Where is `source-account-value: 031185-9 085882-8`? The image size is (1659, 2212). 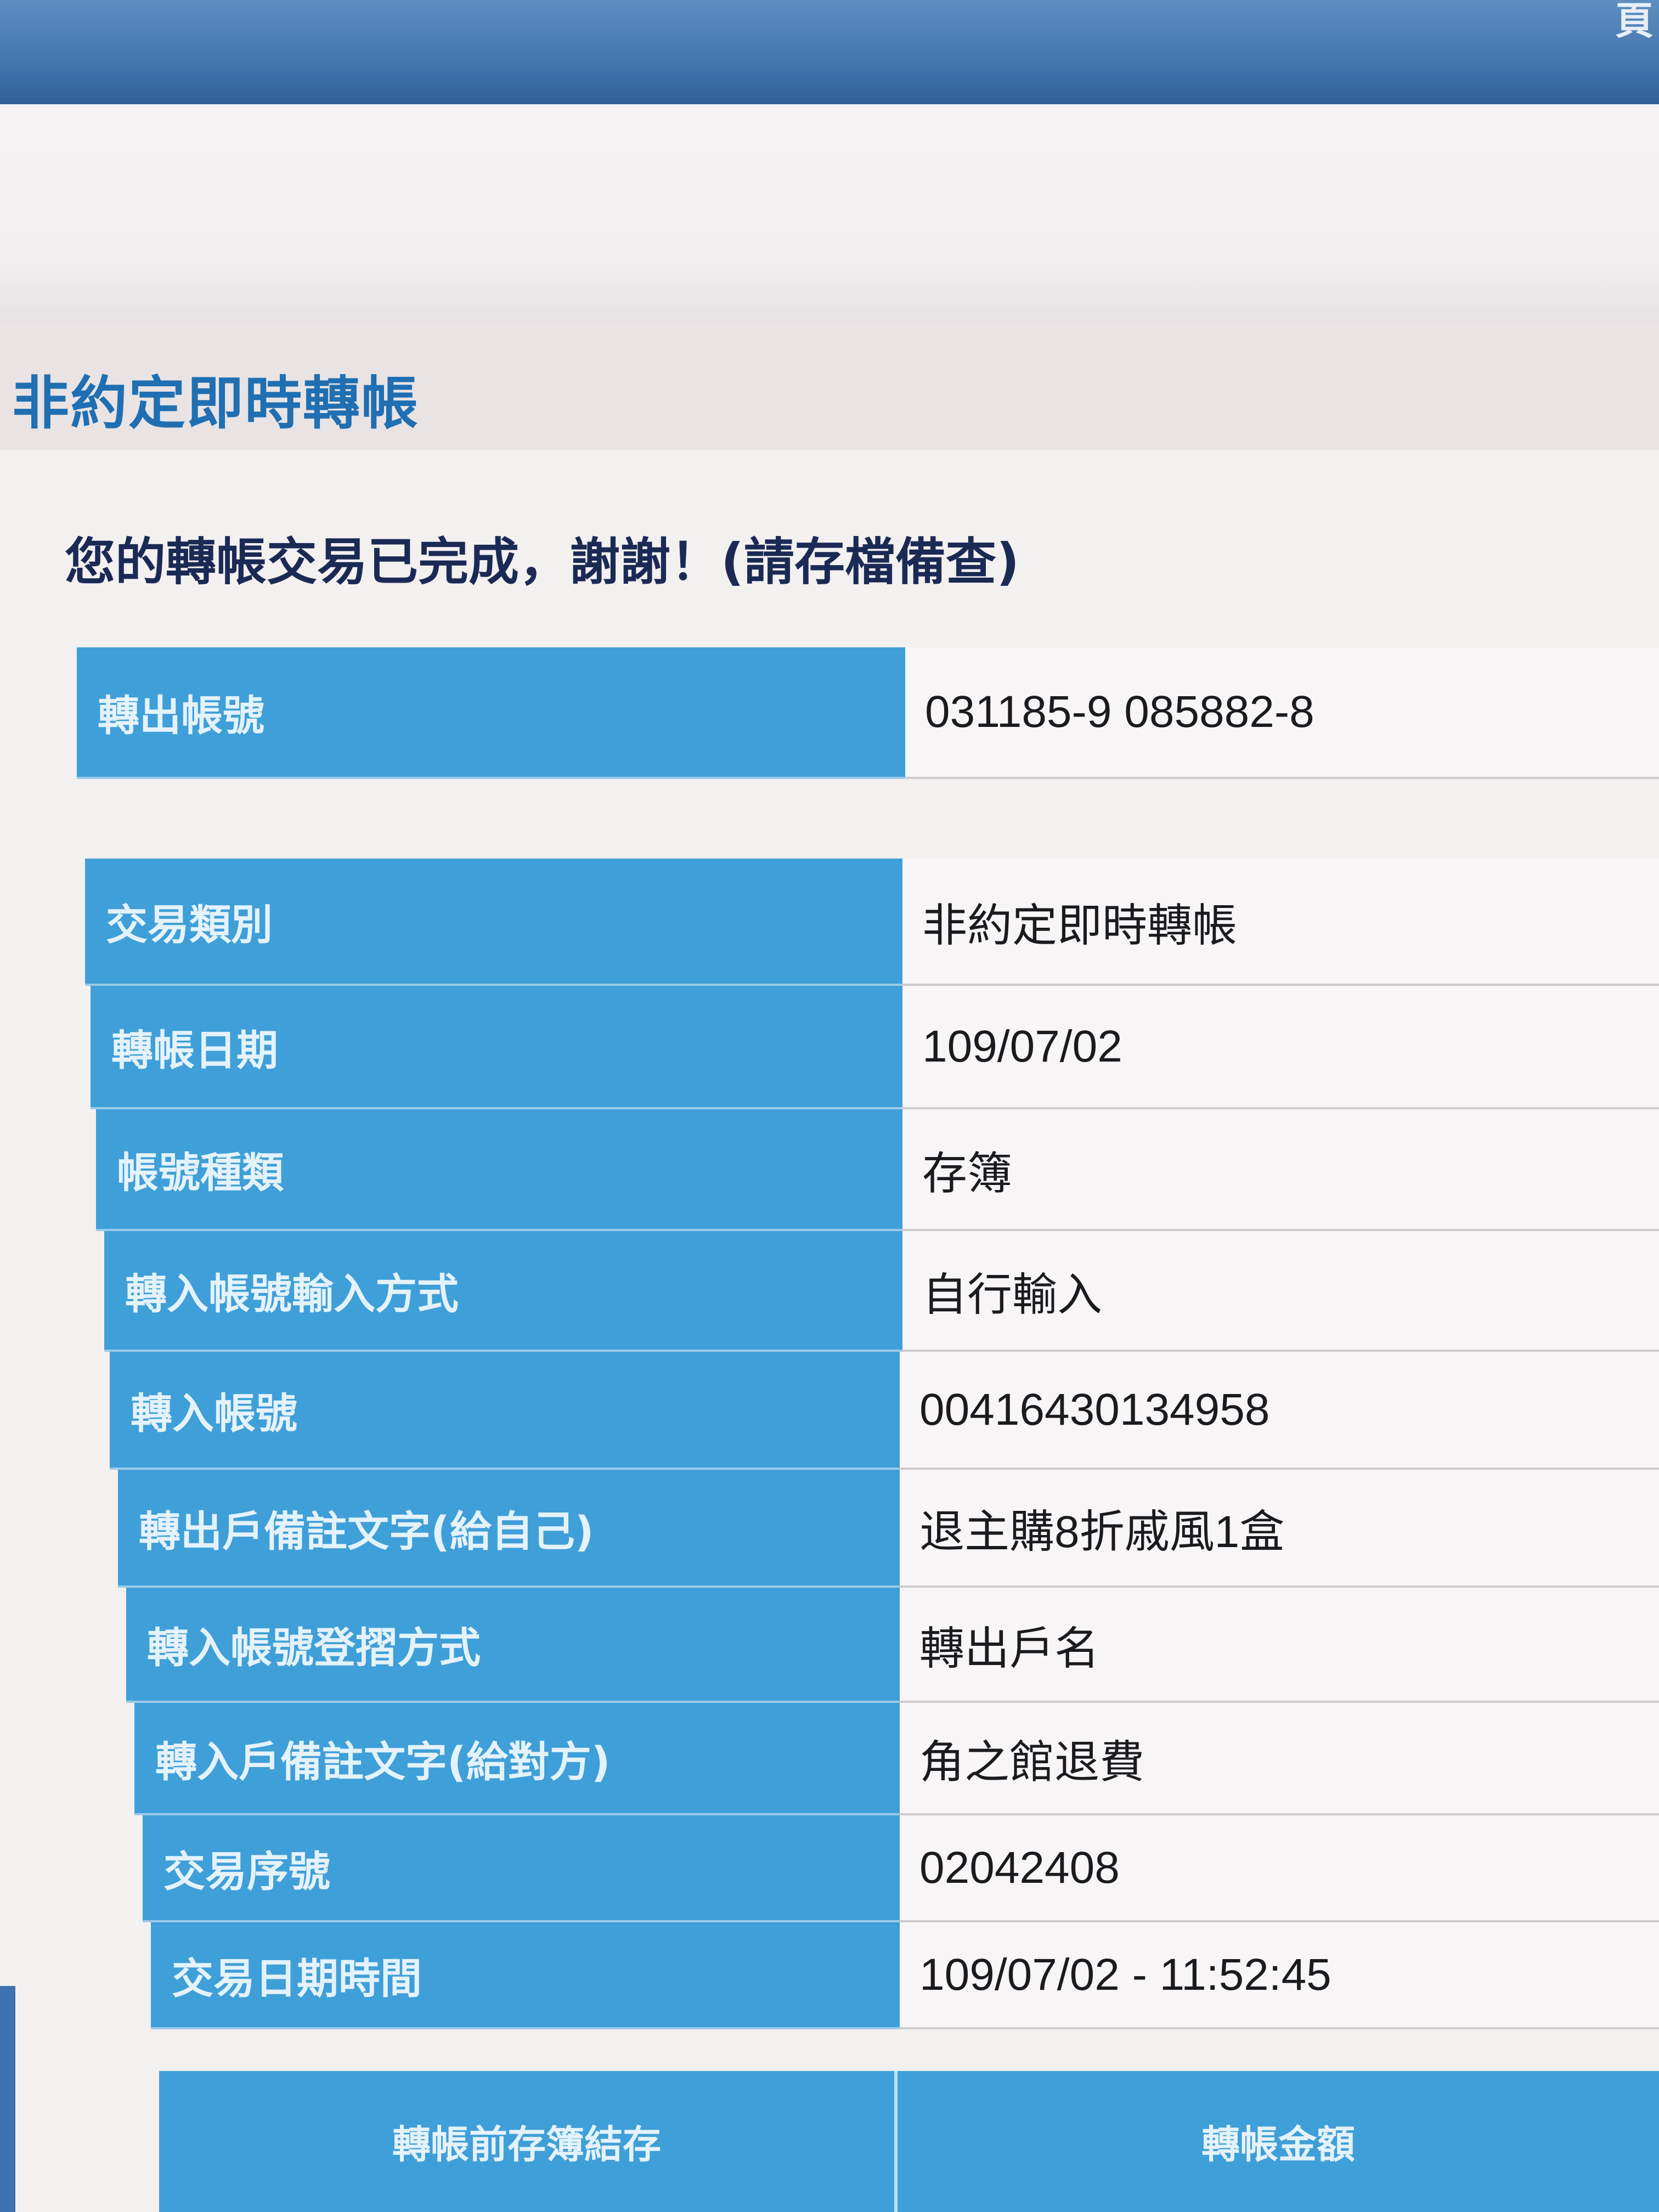 source-account-value: 031185-9 085882-8 is located at coordinates (1282, 713).